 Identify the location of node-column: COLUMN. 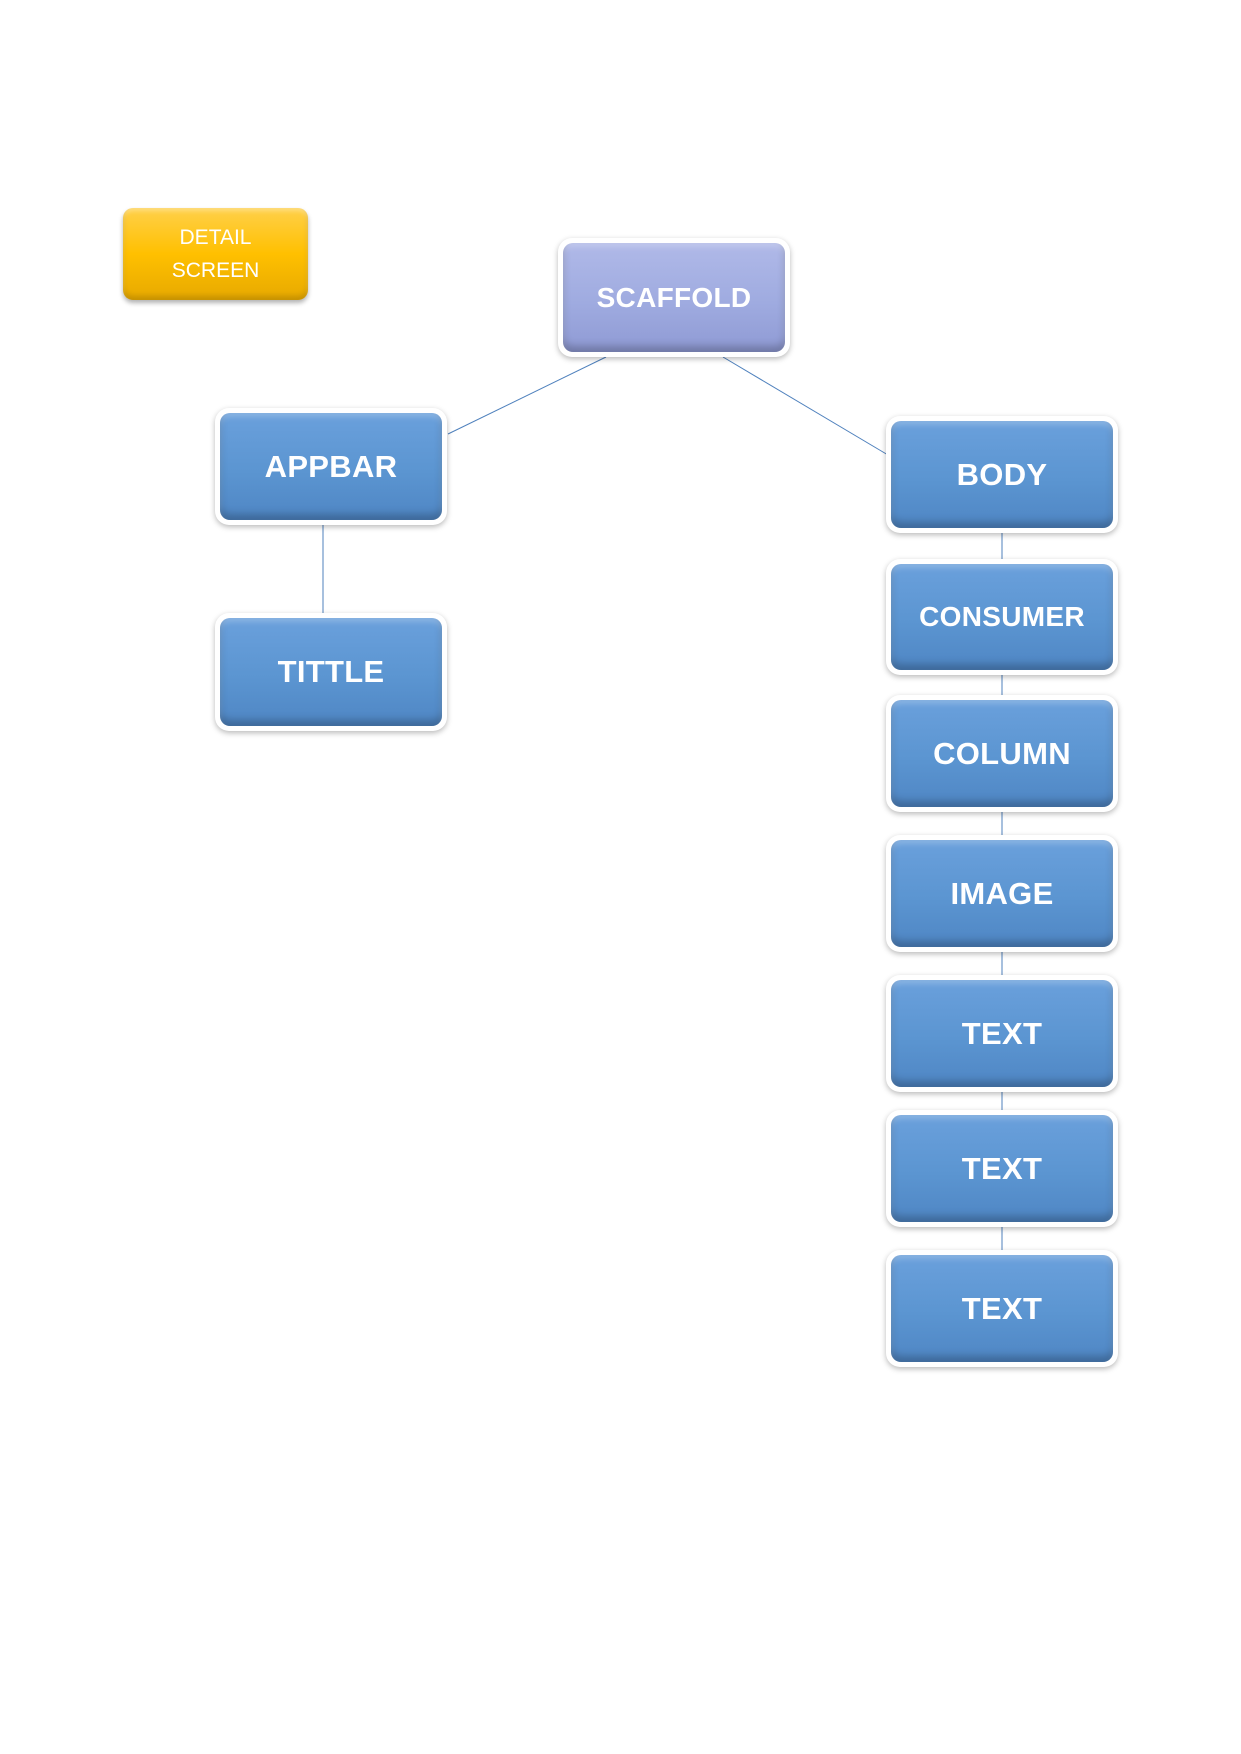
(1002, 753).